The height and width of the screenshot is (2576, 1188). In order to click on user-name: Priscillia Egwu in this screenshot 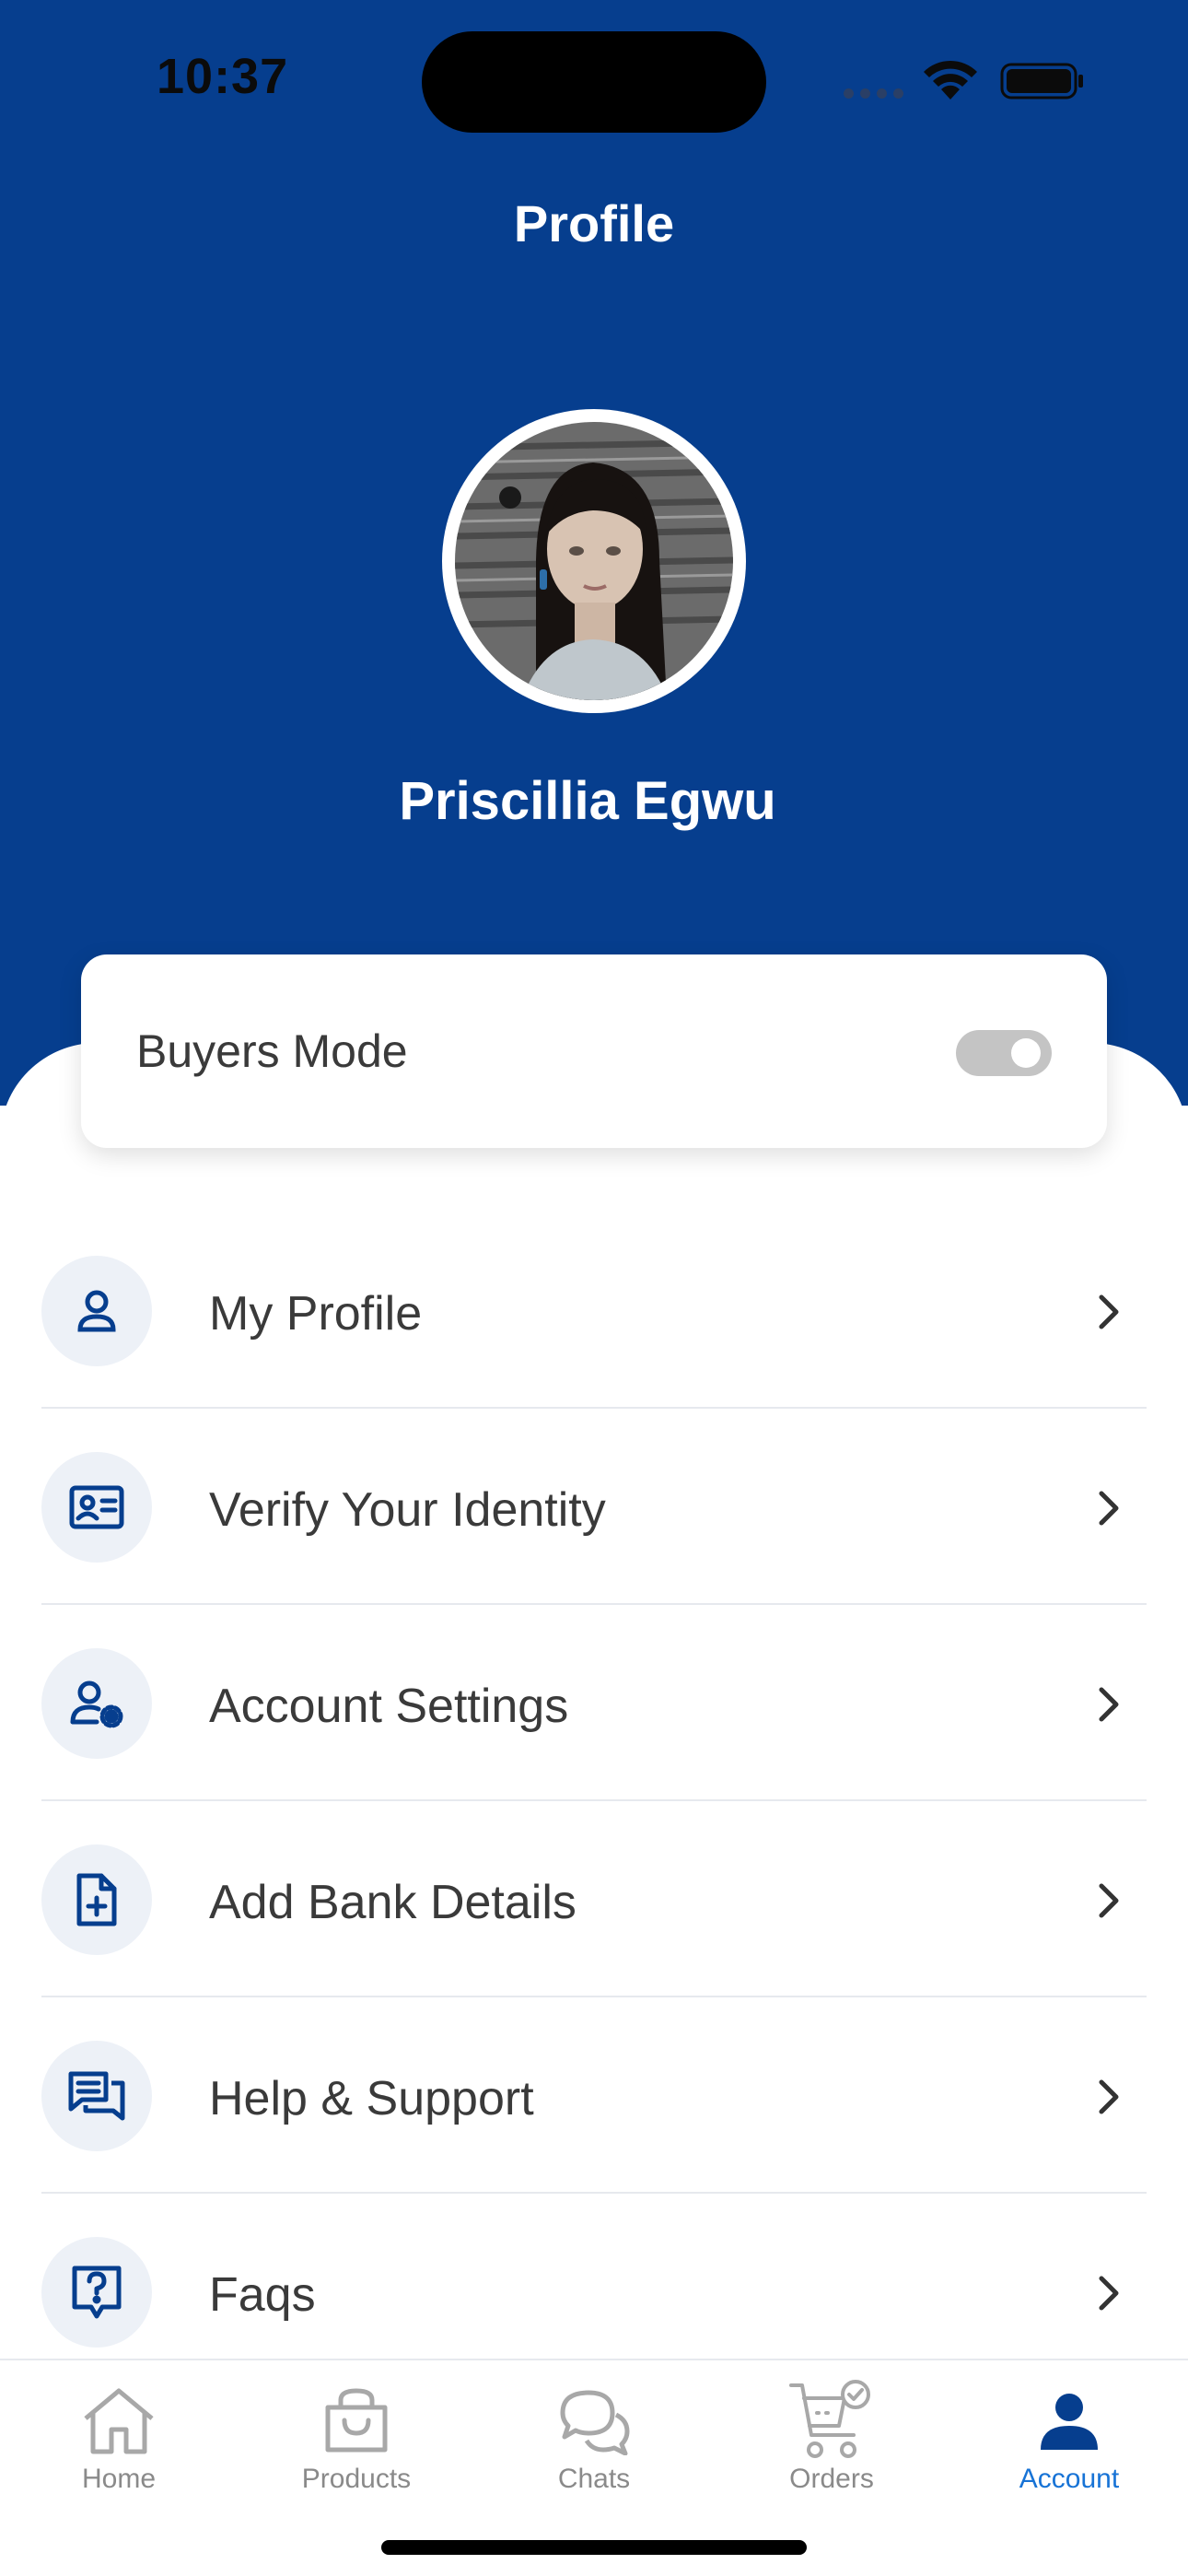, I will do `click(587, 801)`.